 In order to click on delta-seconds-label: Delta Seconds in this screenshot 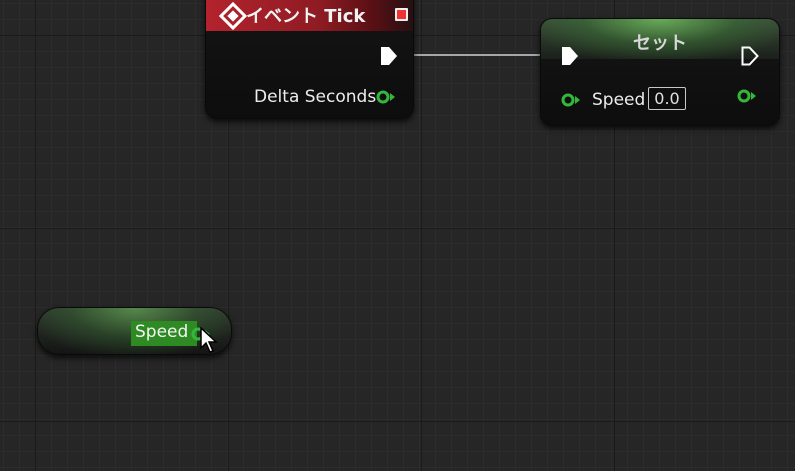, I will do `click(315, 97)`.